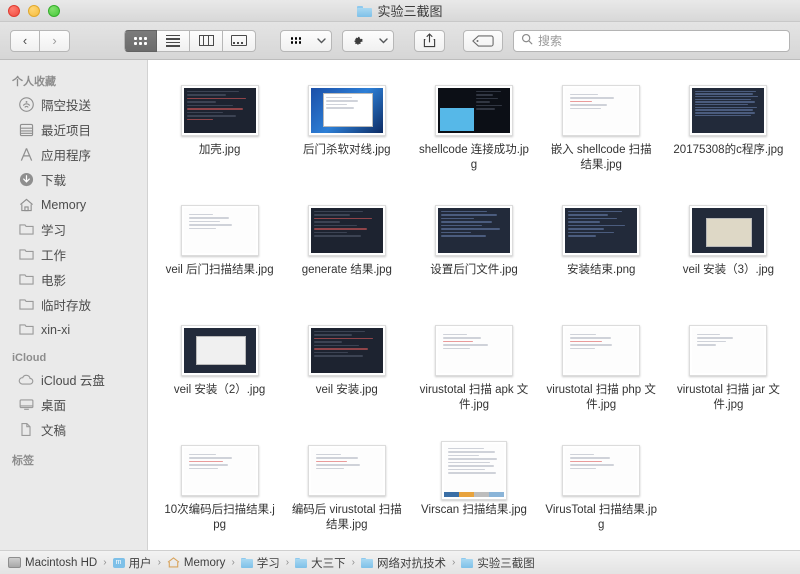  I want to click on home-icon, so click(26, 205).